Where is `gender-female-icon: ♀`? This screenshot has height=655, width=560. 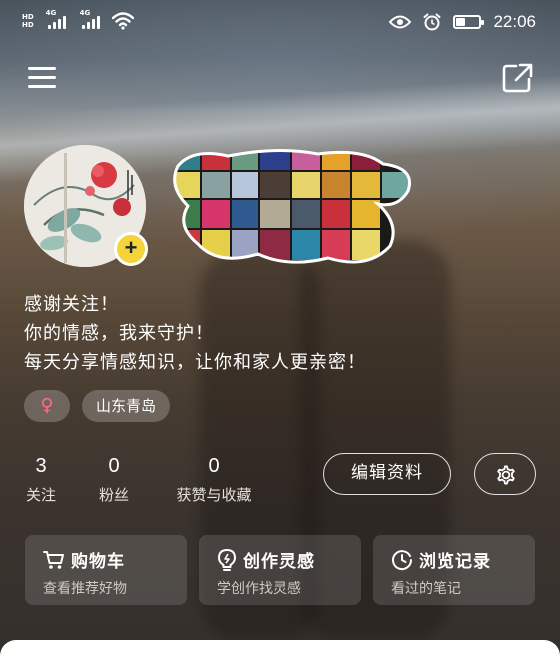
gender-female-icon: ♀ is located at coordinates (47, 406).